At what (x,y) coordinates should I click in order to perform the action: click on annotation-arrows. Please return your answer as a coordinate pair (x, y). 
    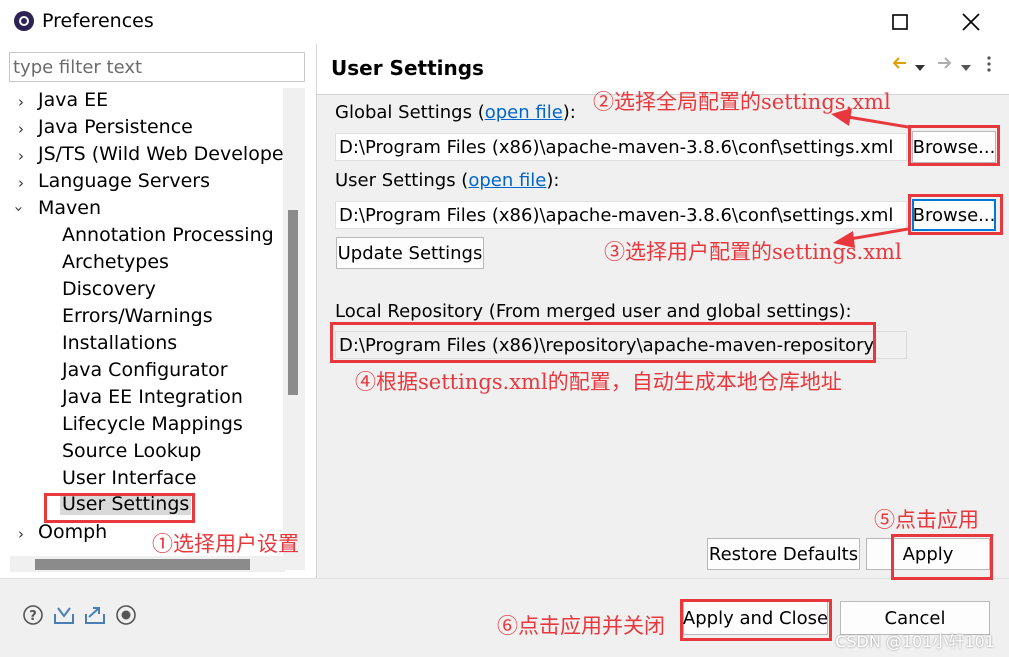
    Looking at the image, I should click on (870, 178).